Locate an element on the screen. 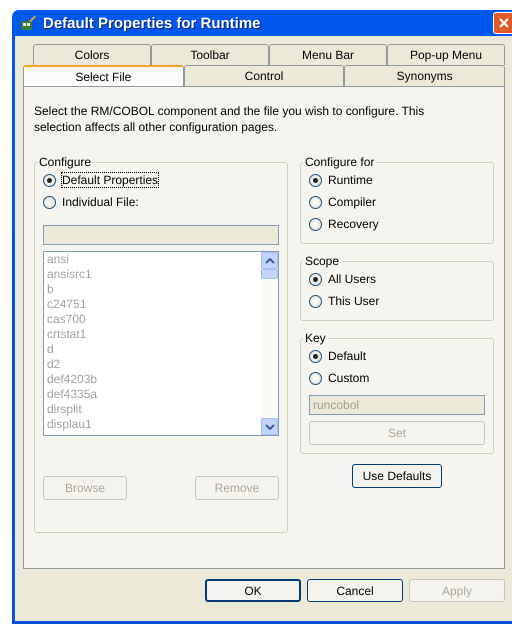 The height and width of the screenshot is (624, 512). tab: Menu Bar is located at coordinates (328, 54).